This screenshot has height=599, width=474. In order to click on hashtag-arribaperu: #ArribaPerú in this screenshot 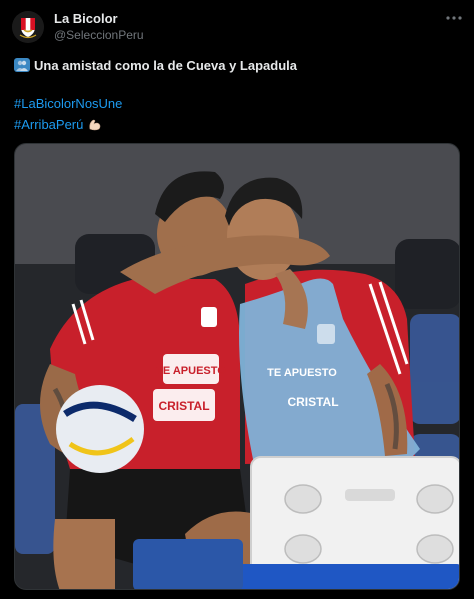, I will do `click(48, 124)`.